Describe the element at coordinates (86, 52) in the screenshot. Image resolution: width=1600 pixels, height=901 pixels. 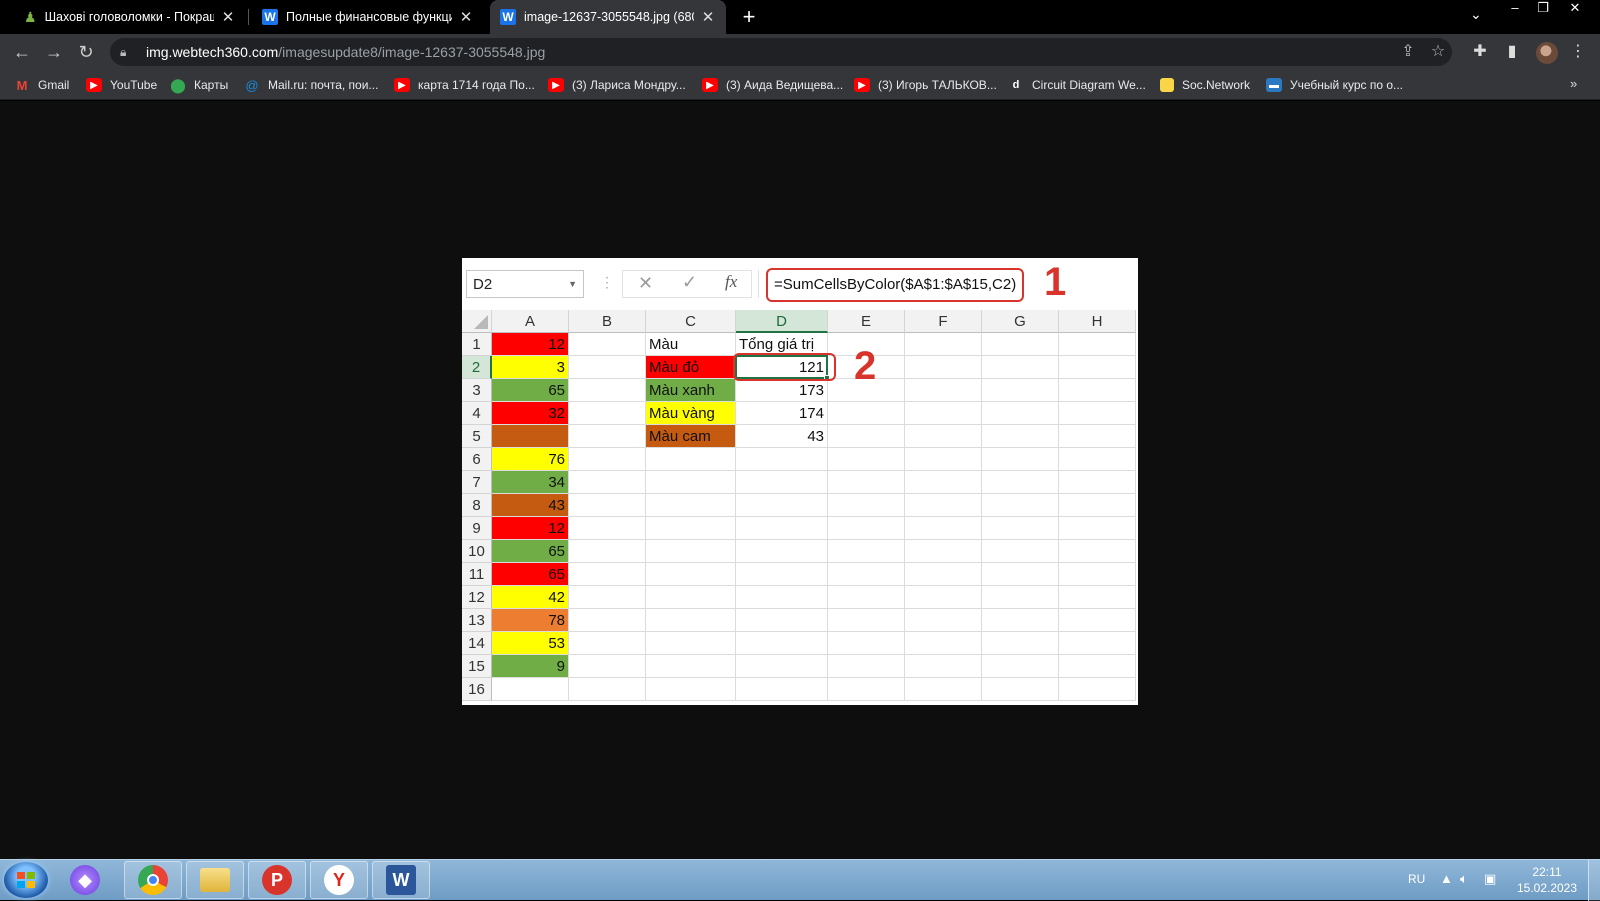
I see `reload-icon: ↻` at that location.